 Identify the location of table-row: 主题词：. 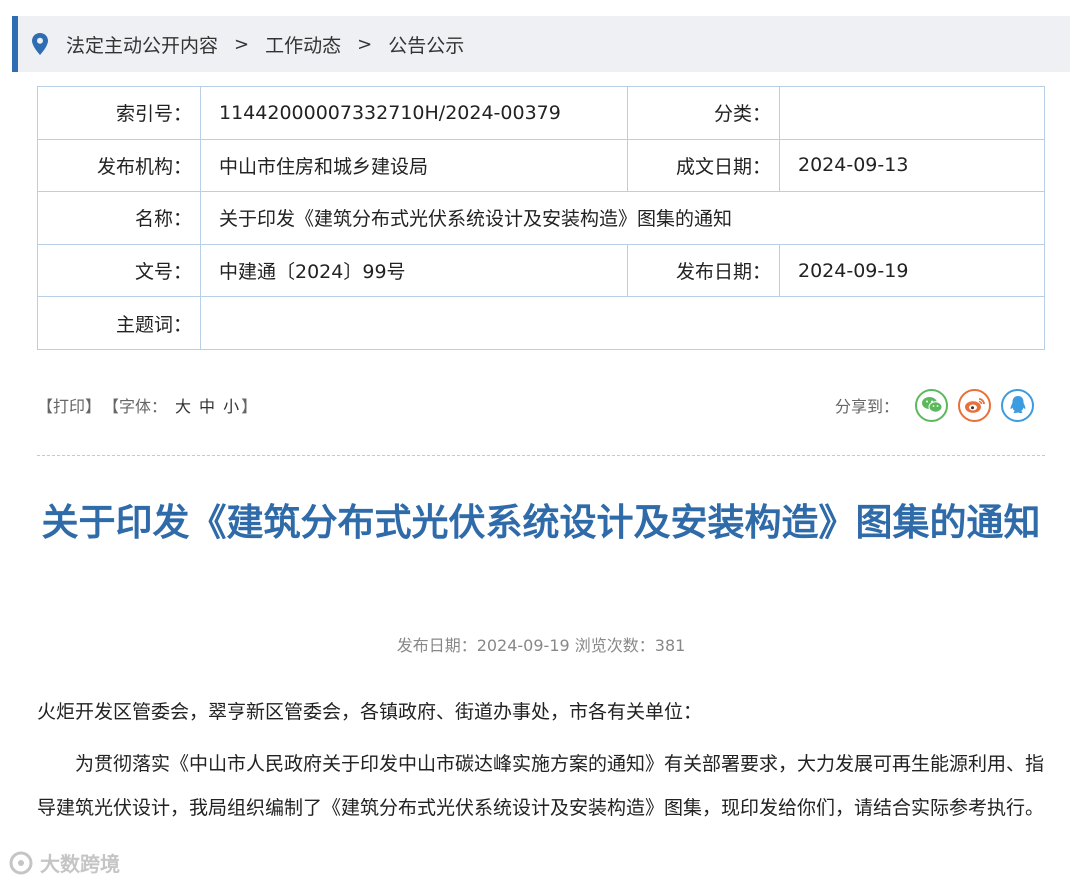
(541, 323).